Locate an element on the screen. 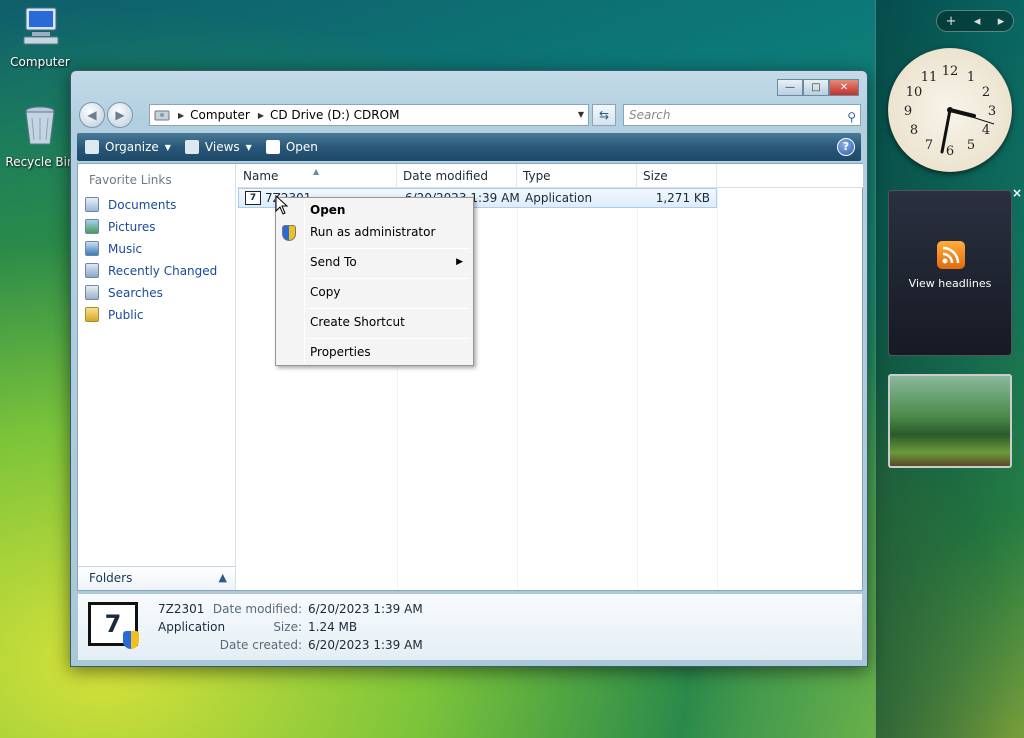 Image resolution: width=1024 pixels, height=738 pixels. slideshow-gadget is located at coordinates (950, 421).